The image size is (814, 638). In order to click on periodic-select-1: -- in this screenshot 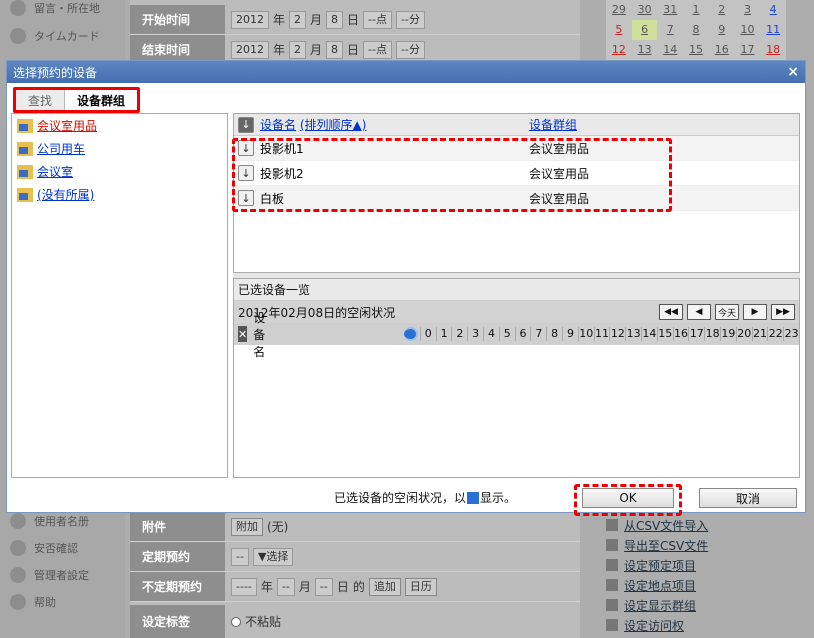, I will do `click(240, 556)`.